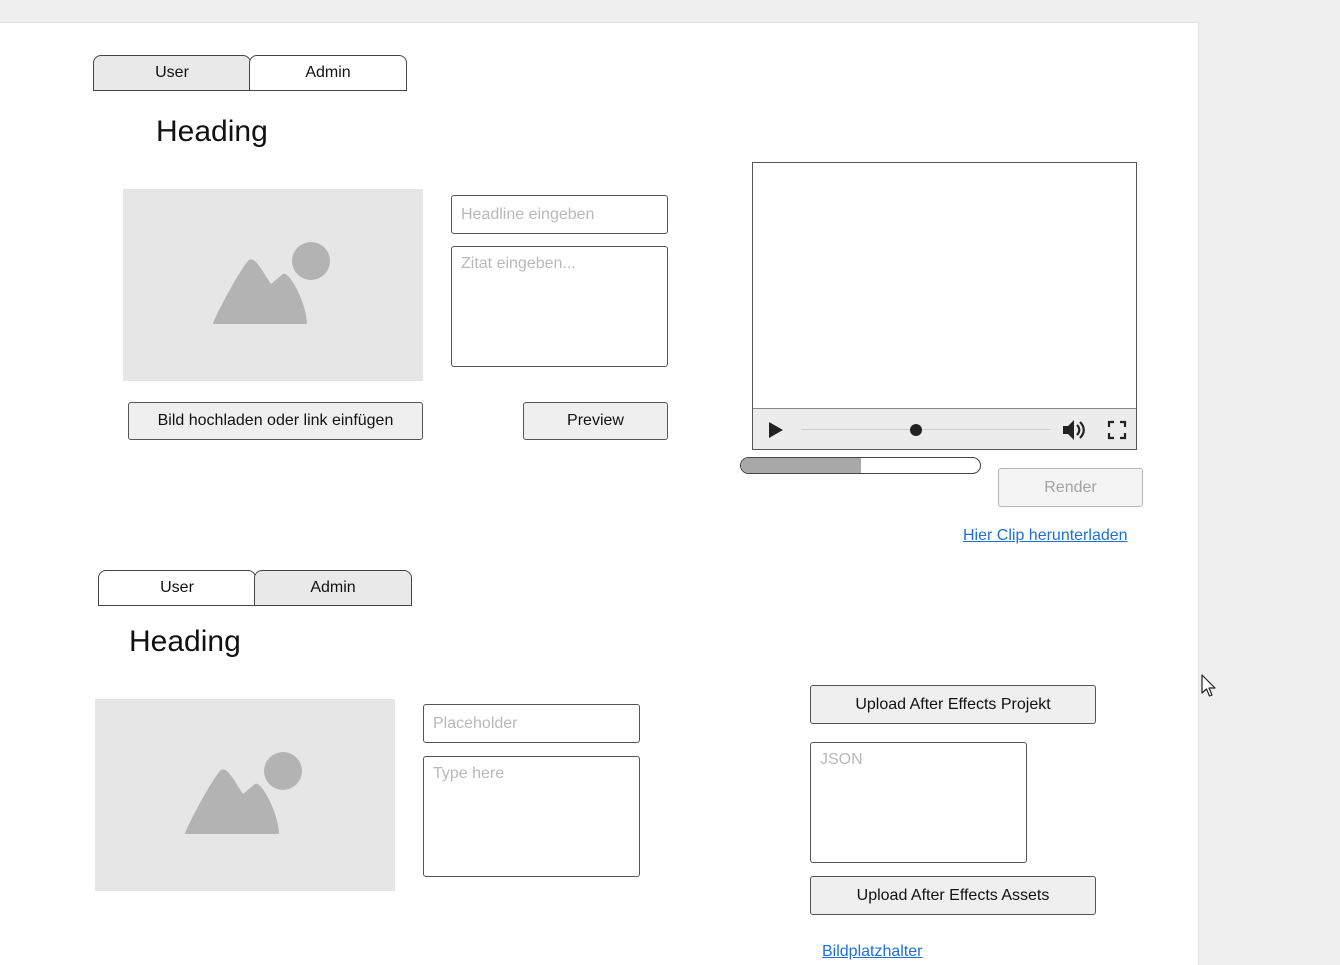 This screenshot has height=965, width=1340. I want to click on type-here-textarea, so click(531, 816).